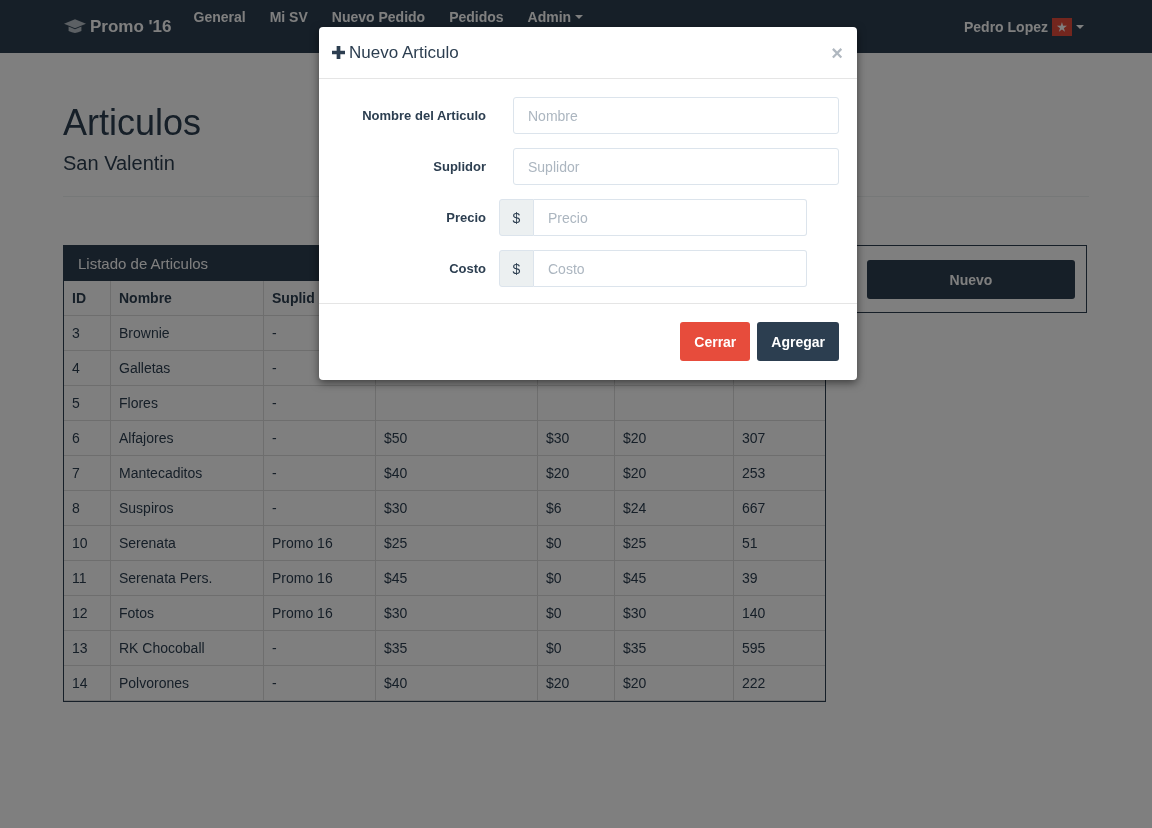 The image size is (1152, 828). Describe the element at coordinates (459, 166) in the screenshot. I see `field-label: Suplidor` at that location.